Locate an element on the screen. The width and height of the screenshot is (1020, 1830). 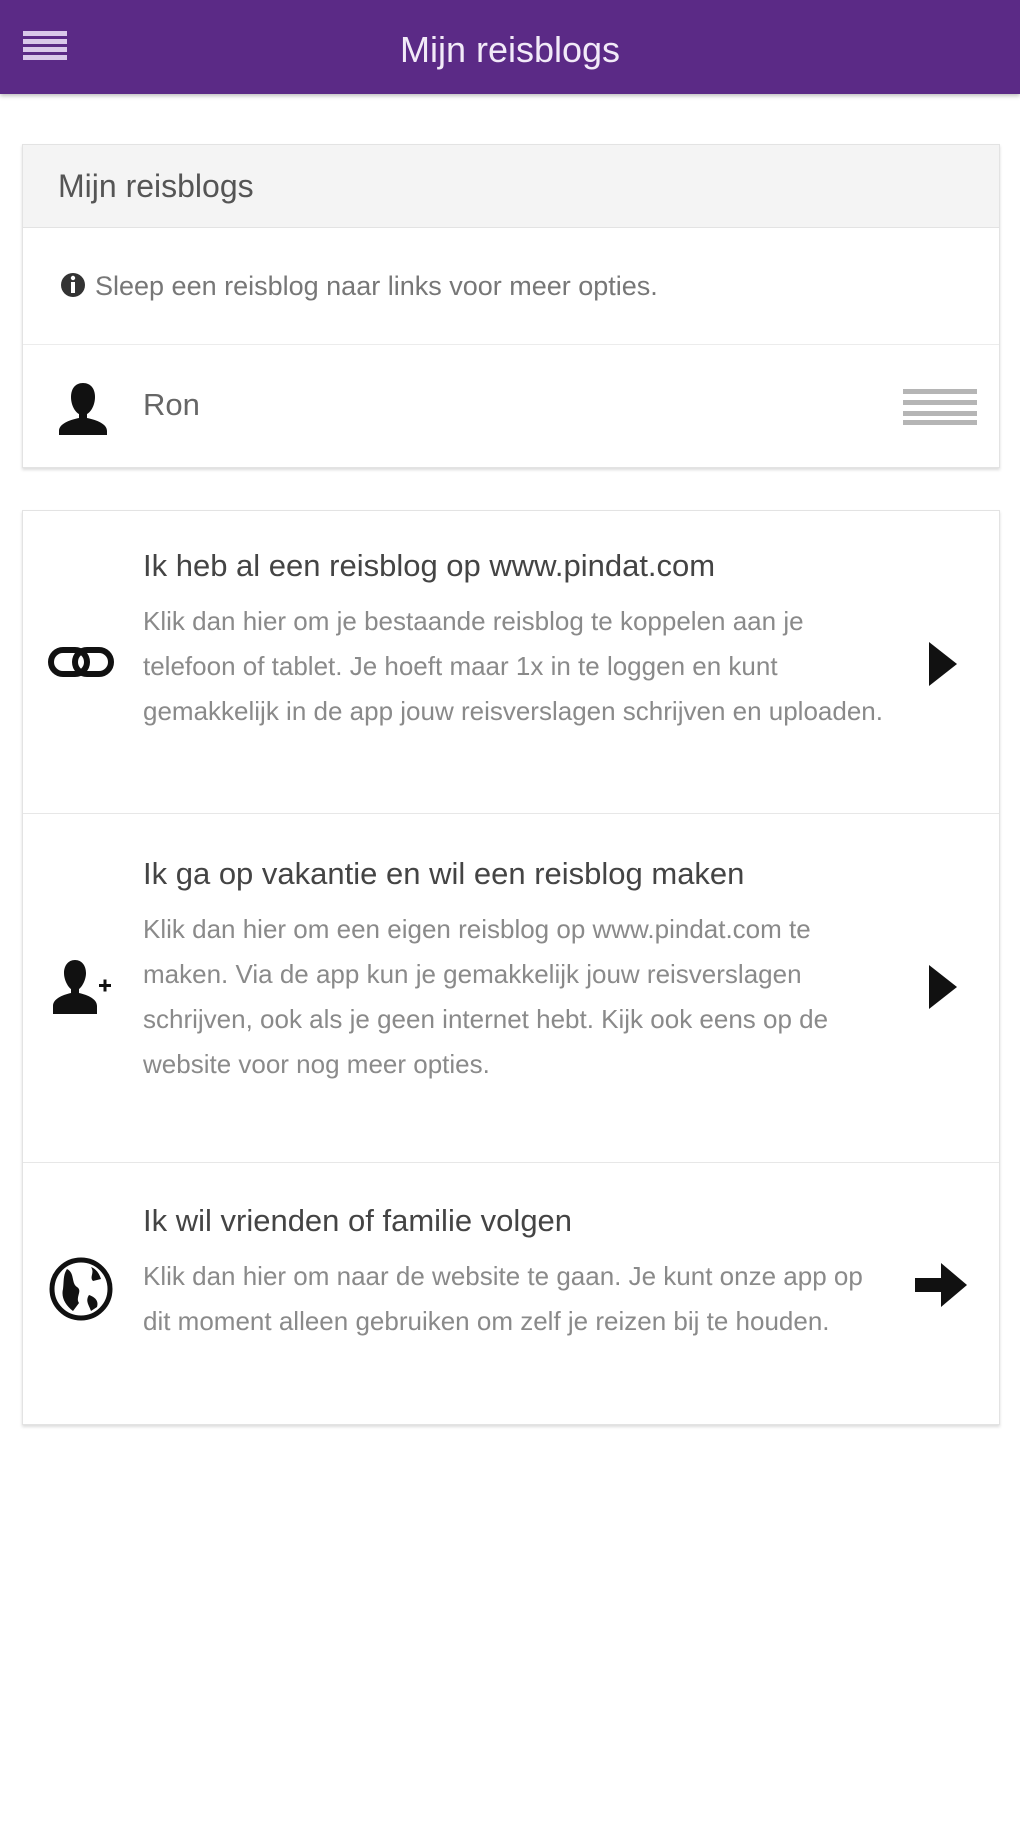
card-header-title: Mijn reisblogs is located at coordinates (156, 186).